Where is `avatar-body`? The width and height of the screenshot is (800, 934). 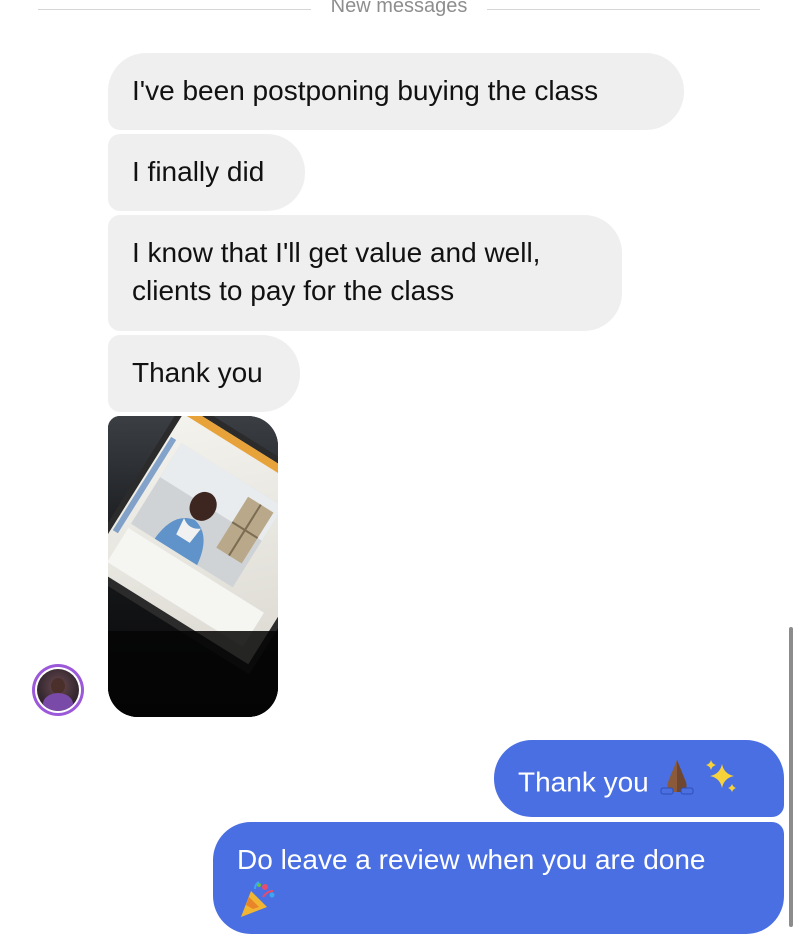 avatar-body is located at coordinates (58, 702).